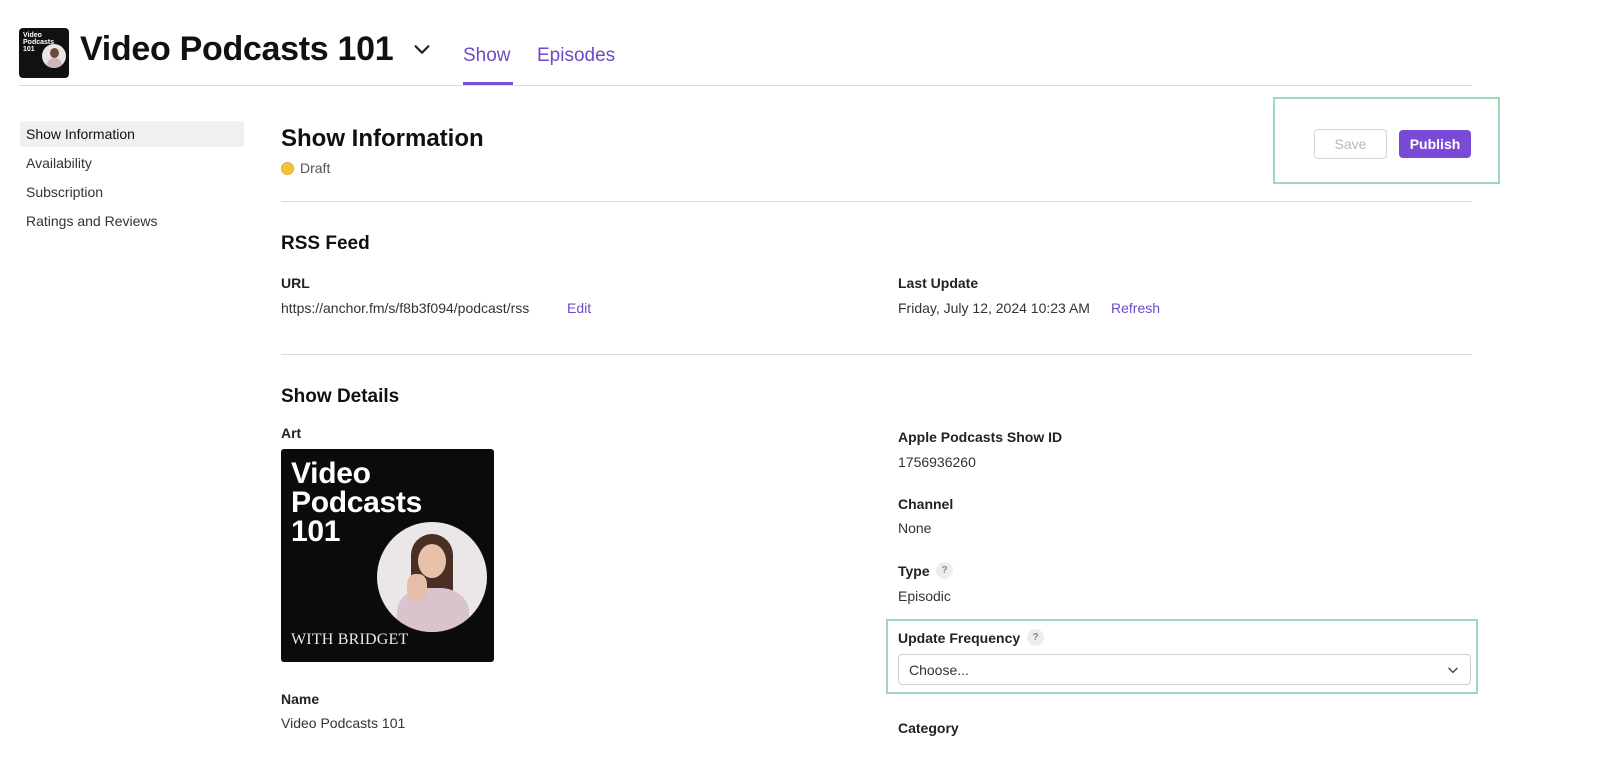 Image resolution: width=1600 pixels, height=757 pixels. I want to click on save-button: Save, so click(1350, 144).